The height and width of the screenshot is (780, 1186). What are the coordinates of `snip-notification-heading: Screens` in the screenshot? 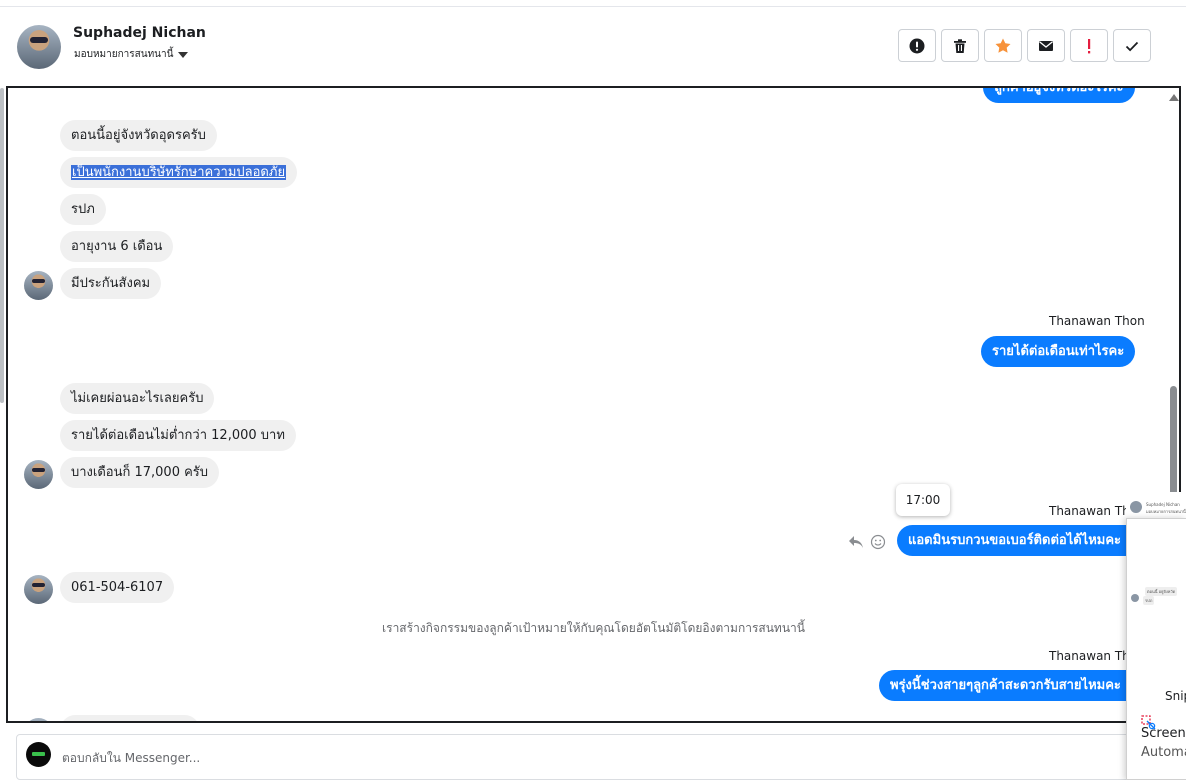 It's located at (1163, 733).